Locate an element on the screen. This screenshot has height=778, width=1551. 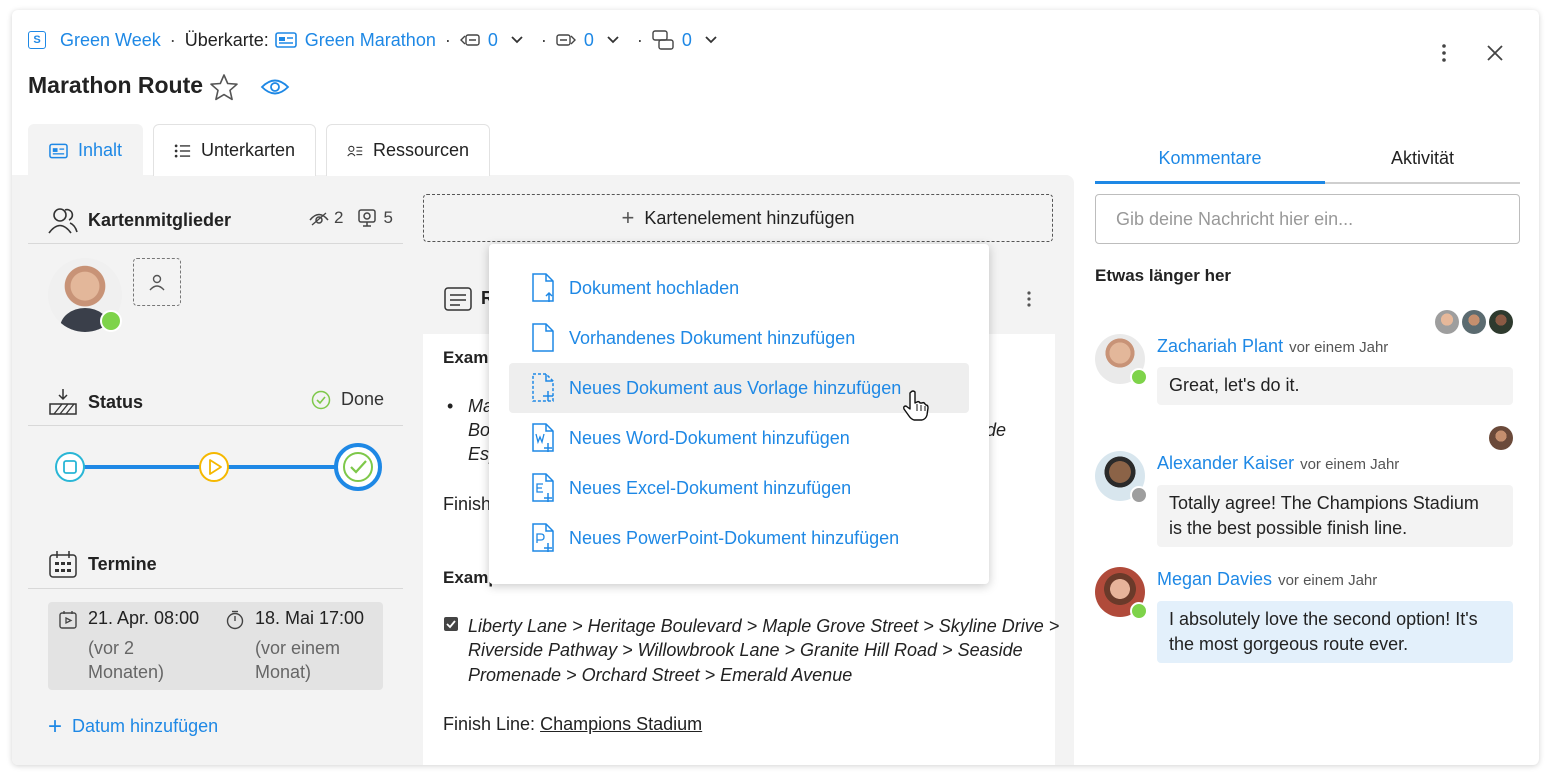
finish2: Finish Line: Champions Stadium is located at coordinates (572, 724).